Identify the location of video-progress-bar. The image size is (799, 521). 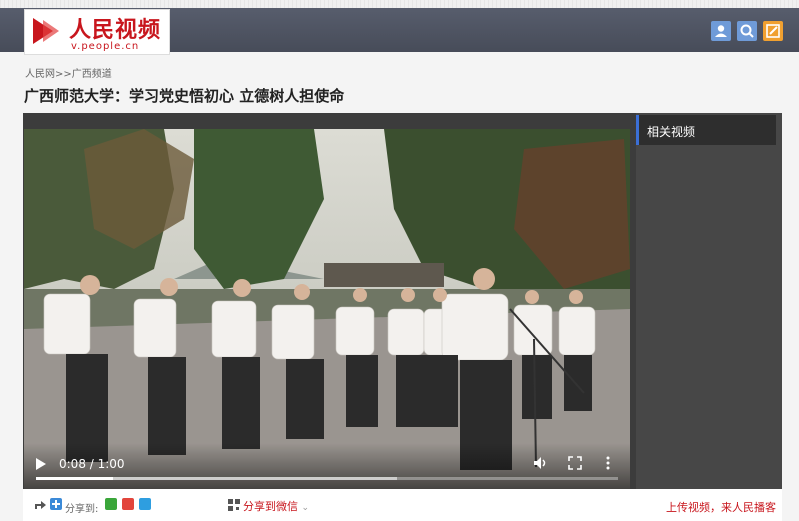
(327, 478).